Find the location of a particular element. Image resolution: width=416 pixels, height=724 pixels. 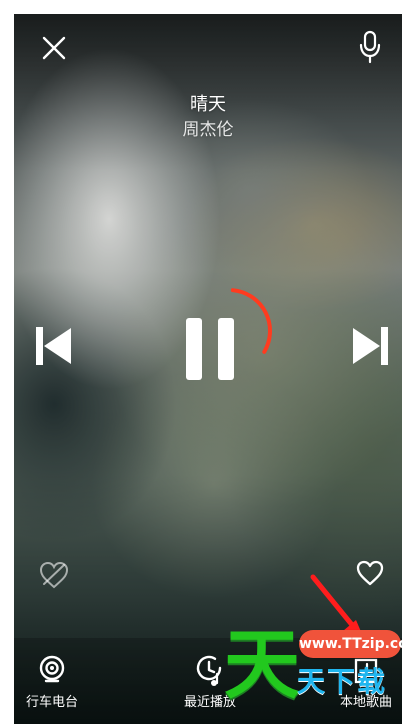

song-info: 晴天 周杰伦 is located at coordinates (208, 117).